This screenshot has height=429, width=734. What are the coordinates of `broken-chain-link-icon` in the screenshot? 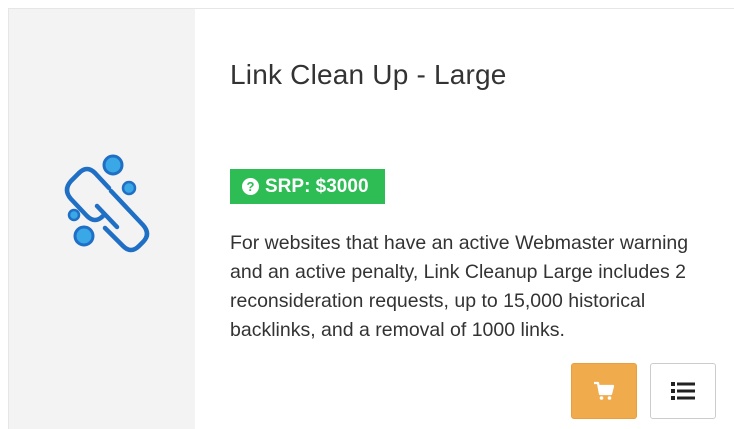 It's located at (107, 203).